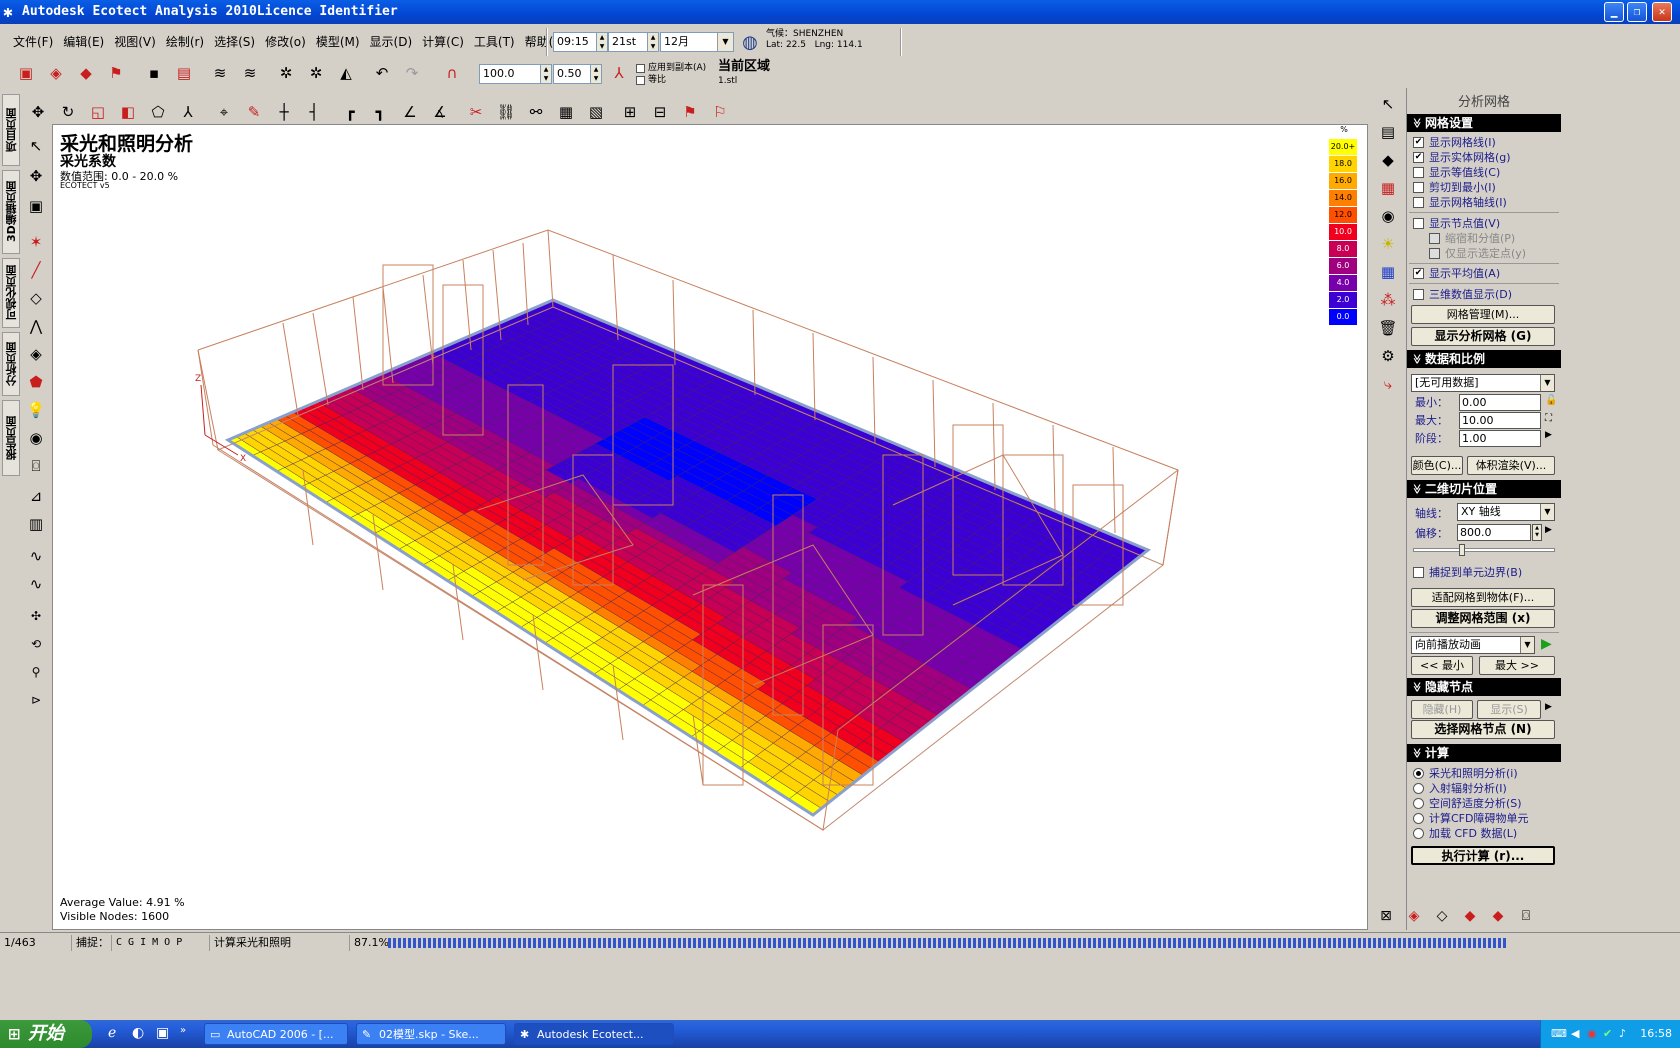 The height and width of the screenshot is (1048, 1680). I want to click on show-solid-grid-option: ✔ 显示实体网格(g), so click(1462, 157).